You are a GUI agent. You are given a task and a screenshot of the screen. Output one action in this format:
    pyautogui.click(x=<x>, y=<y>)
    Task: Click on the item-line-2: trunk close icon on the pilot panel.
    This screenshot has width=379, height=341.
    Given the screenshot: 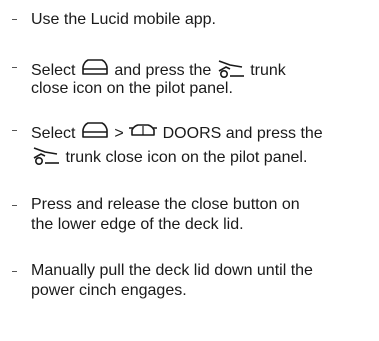 What is the action you would take?
    pyautogui.click(x=169, y=155)
    